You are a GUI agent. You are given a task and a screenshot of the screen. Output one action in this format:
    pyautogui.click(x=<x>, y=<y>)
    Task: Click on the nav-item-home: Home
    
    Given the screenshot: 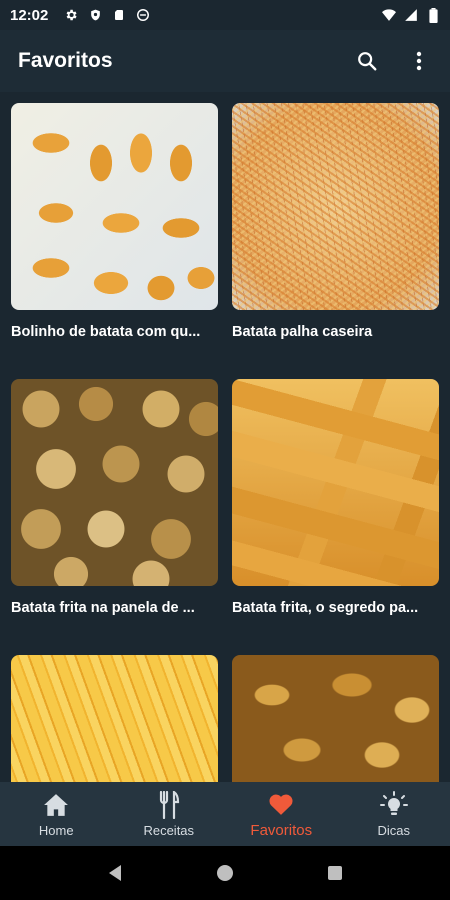 What is the action you would take?
    pyautogui.click(x=56, y=814)
    